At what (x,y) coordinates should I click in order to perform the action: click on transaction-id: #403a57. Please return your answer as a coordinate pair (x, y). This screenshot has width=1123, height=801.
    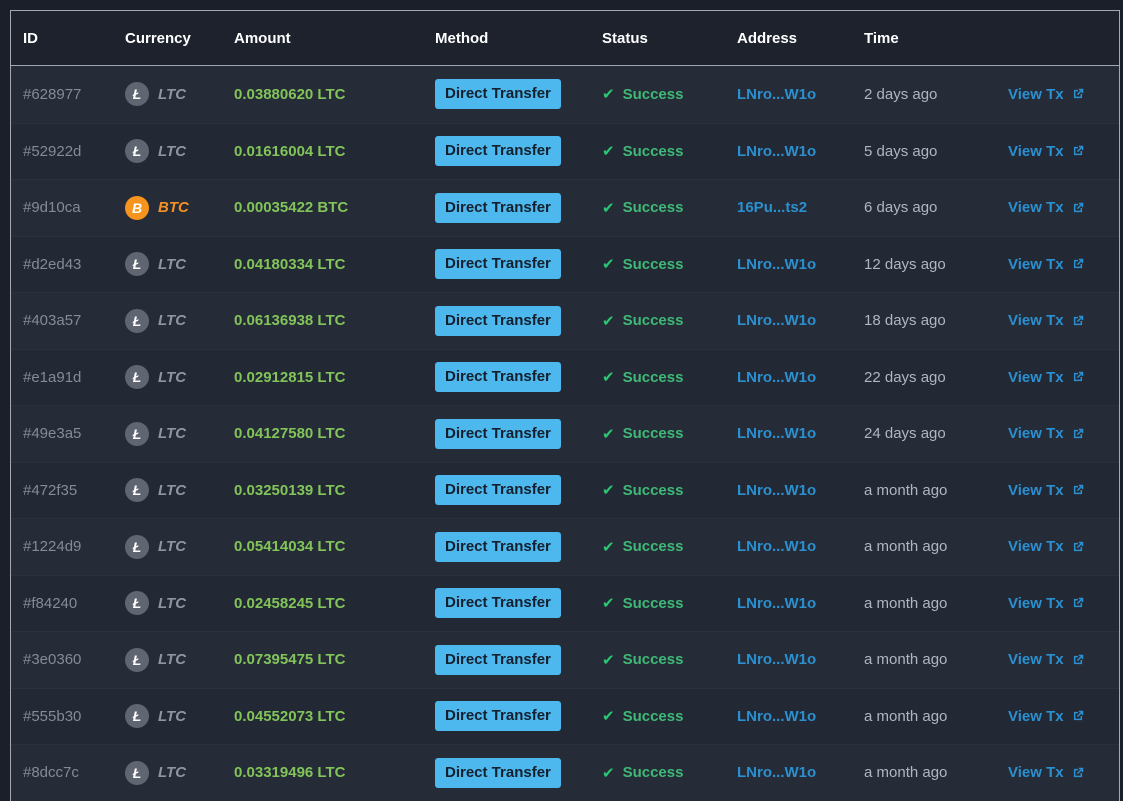
    Looking at the image, I should click on (52, 321).